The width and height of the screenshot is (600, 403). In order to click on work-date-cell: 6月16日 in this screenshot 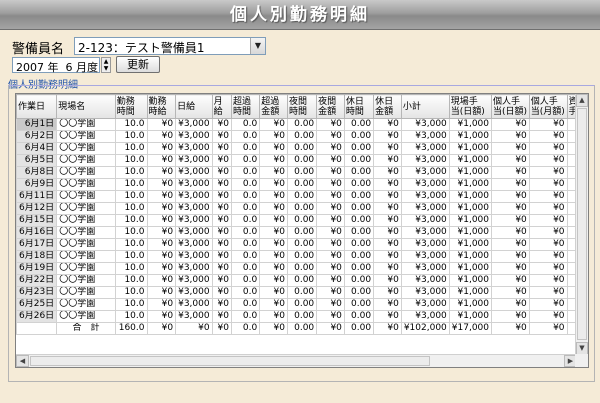, I will do `click(37, 232)`.